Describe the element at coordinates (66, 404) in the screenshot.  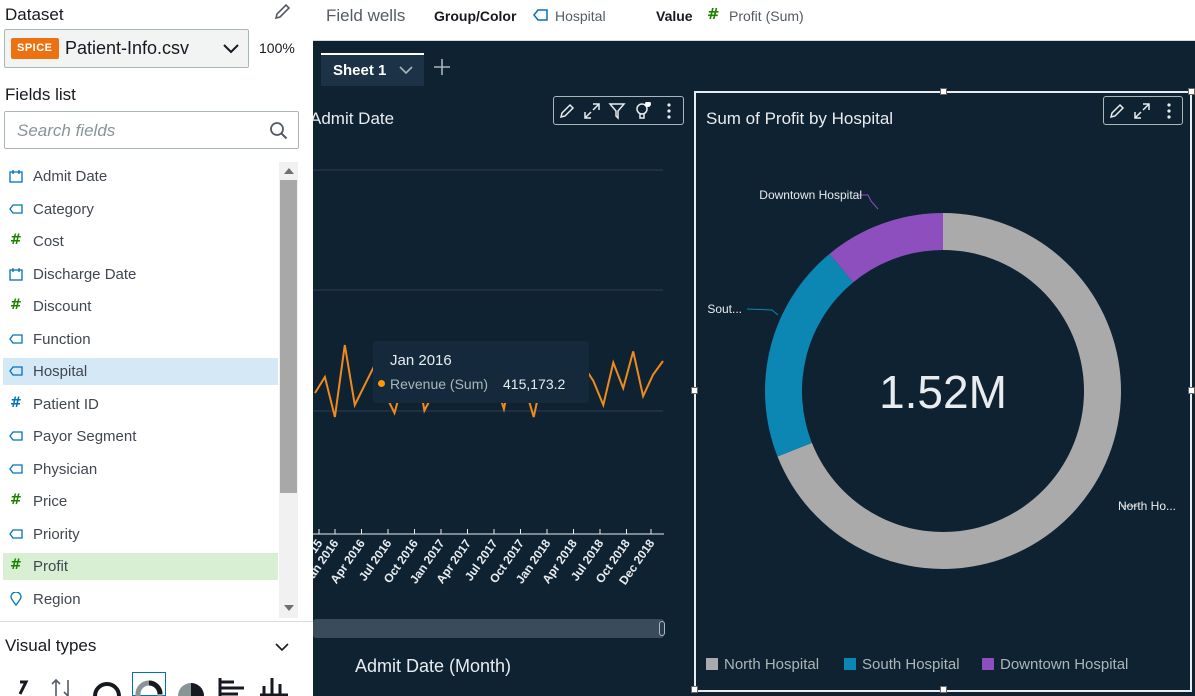
I see `field-item-label: Patient ID` at that location.